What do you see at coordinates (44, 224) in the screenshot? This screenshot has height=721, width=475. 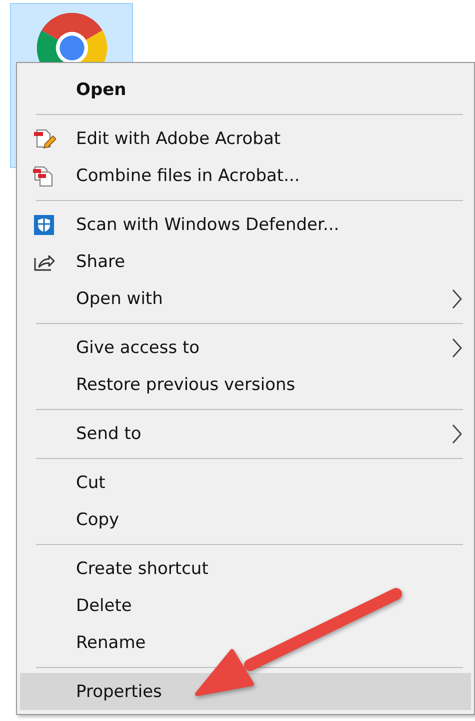 I see `shield-icon` at bounding box center [44, 224].